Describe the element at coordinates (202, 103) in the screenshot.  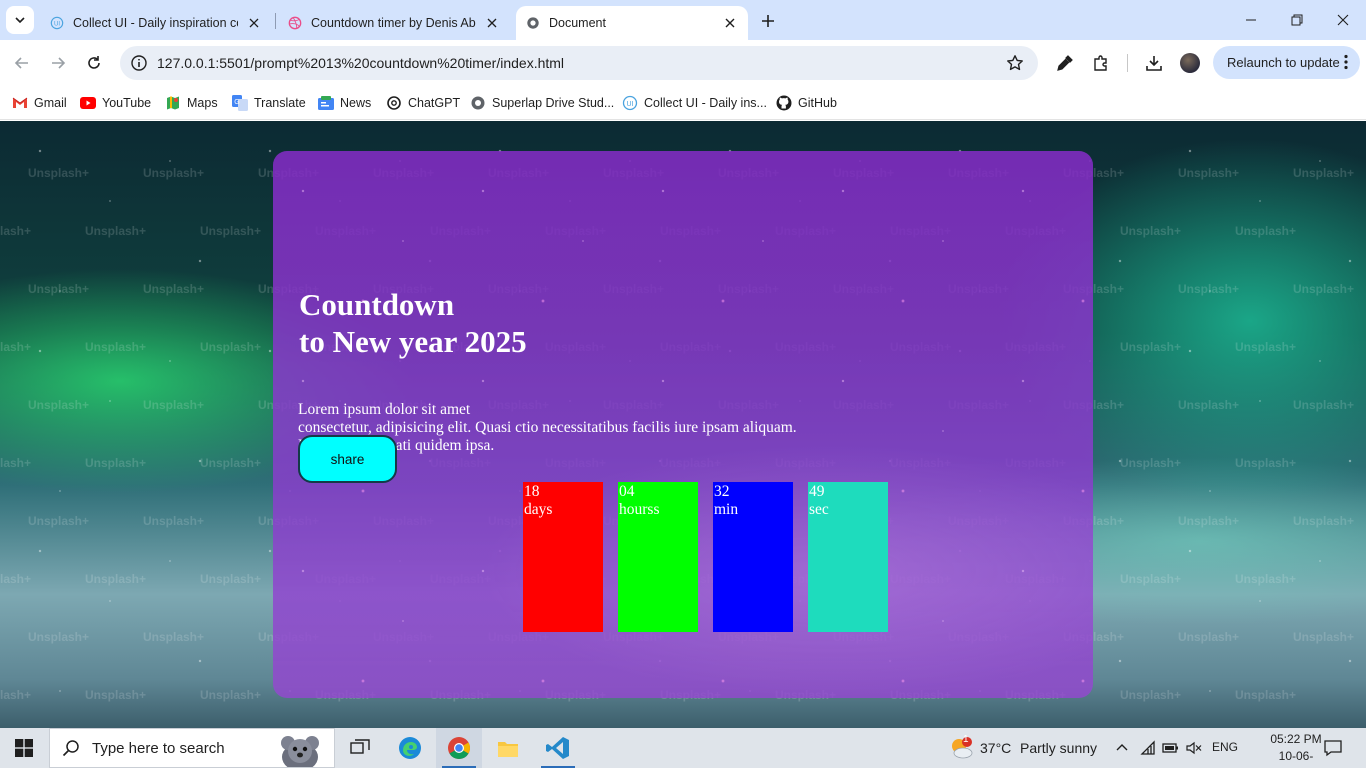
I see `bookmark-label: Maps` at that location.